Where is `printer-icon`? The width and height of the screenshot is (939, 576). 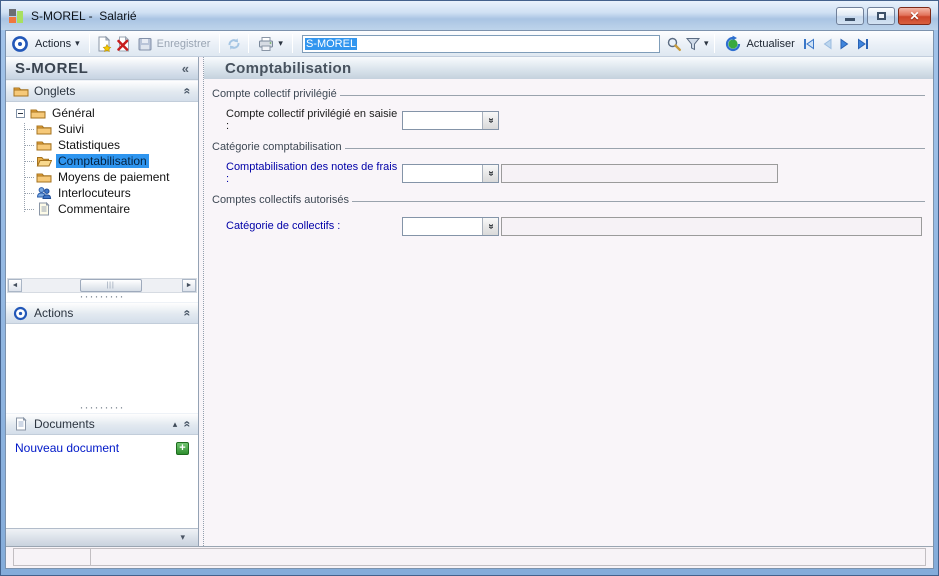
printer-icon is located at coordinates (266, 44).